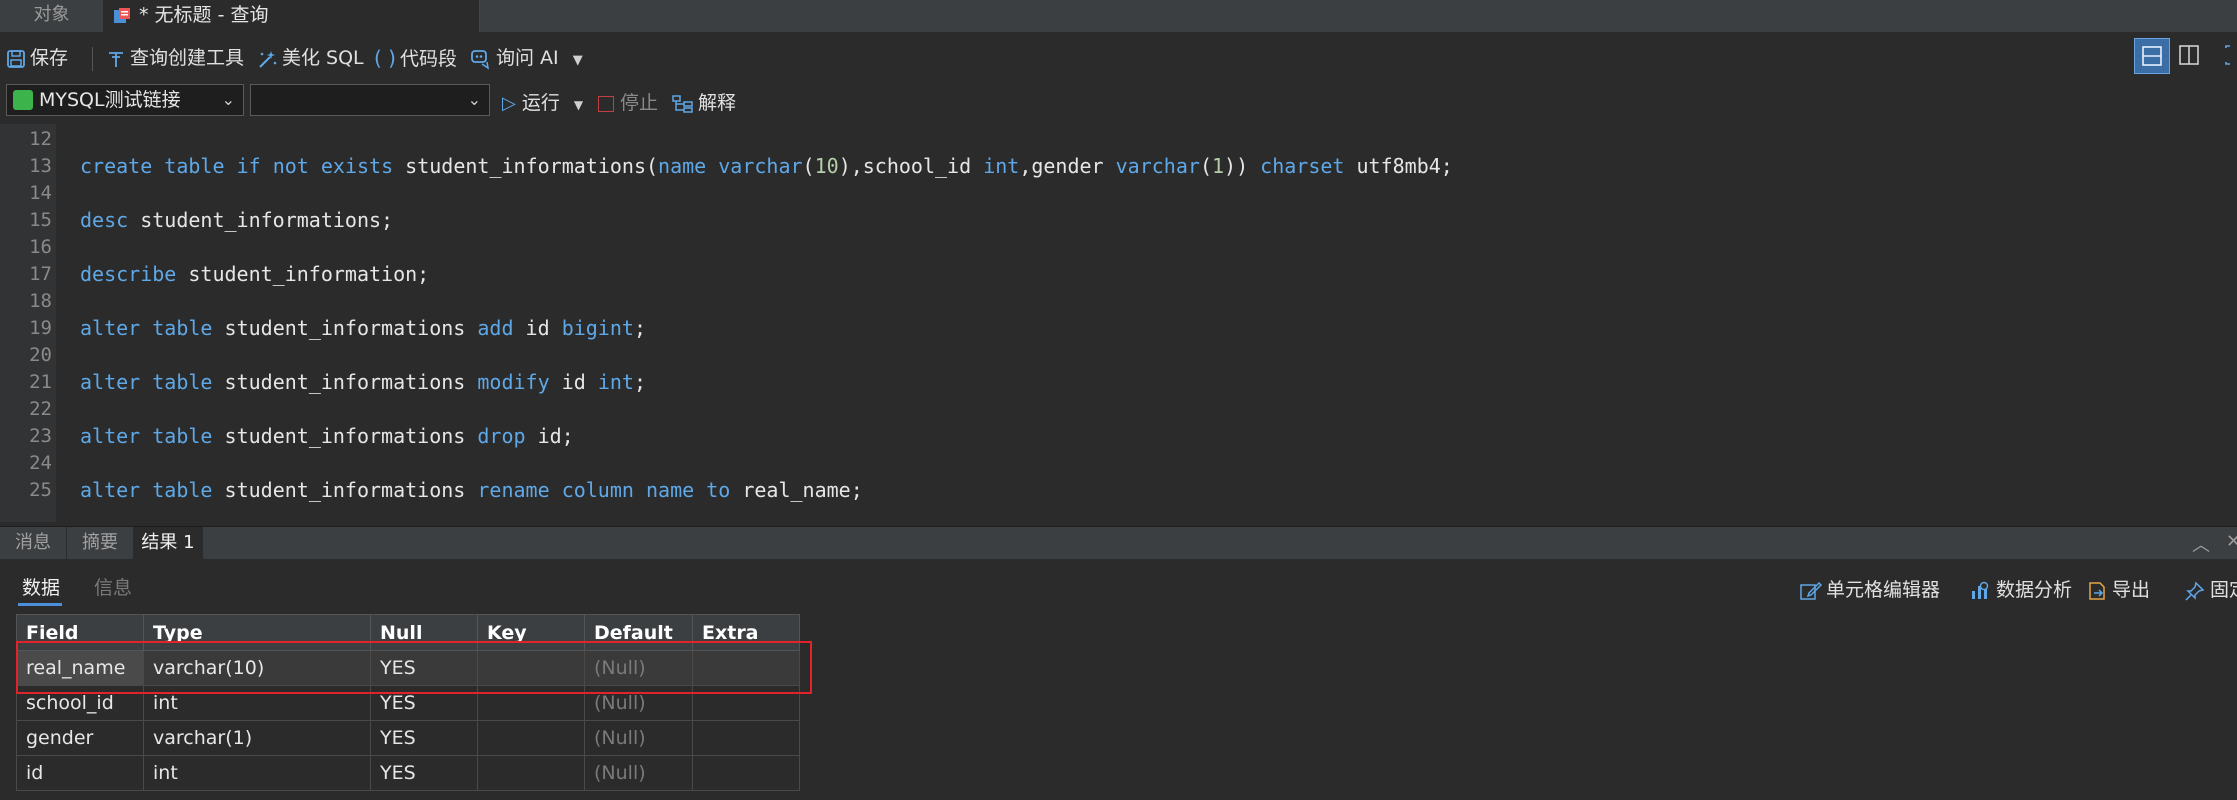  I want to click on grid-cell: varchar(10), so click(257, 668).